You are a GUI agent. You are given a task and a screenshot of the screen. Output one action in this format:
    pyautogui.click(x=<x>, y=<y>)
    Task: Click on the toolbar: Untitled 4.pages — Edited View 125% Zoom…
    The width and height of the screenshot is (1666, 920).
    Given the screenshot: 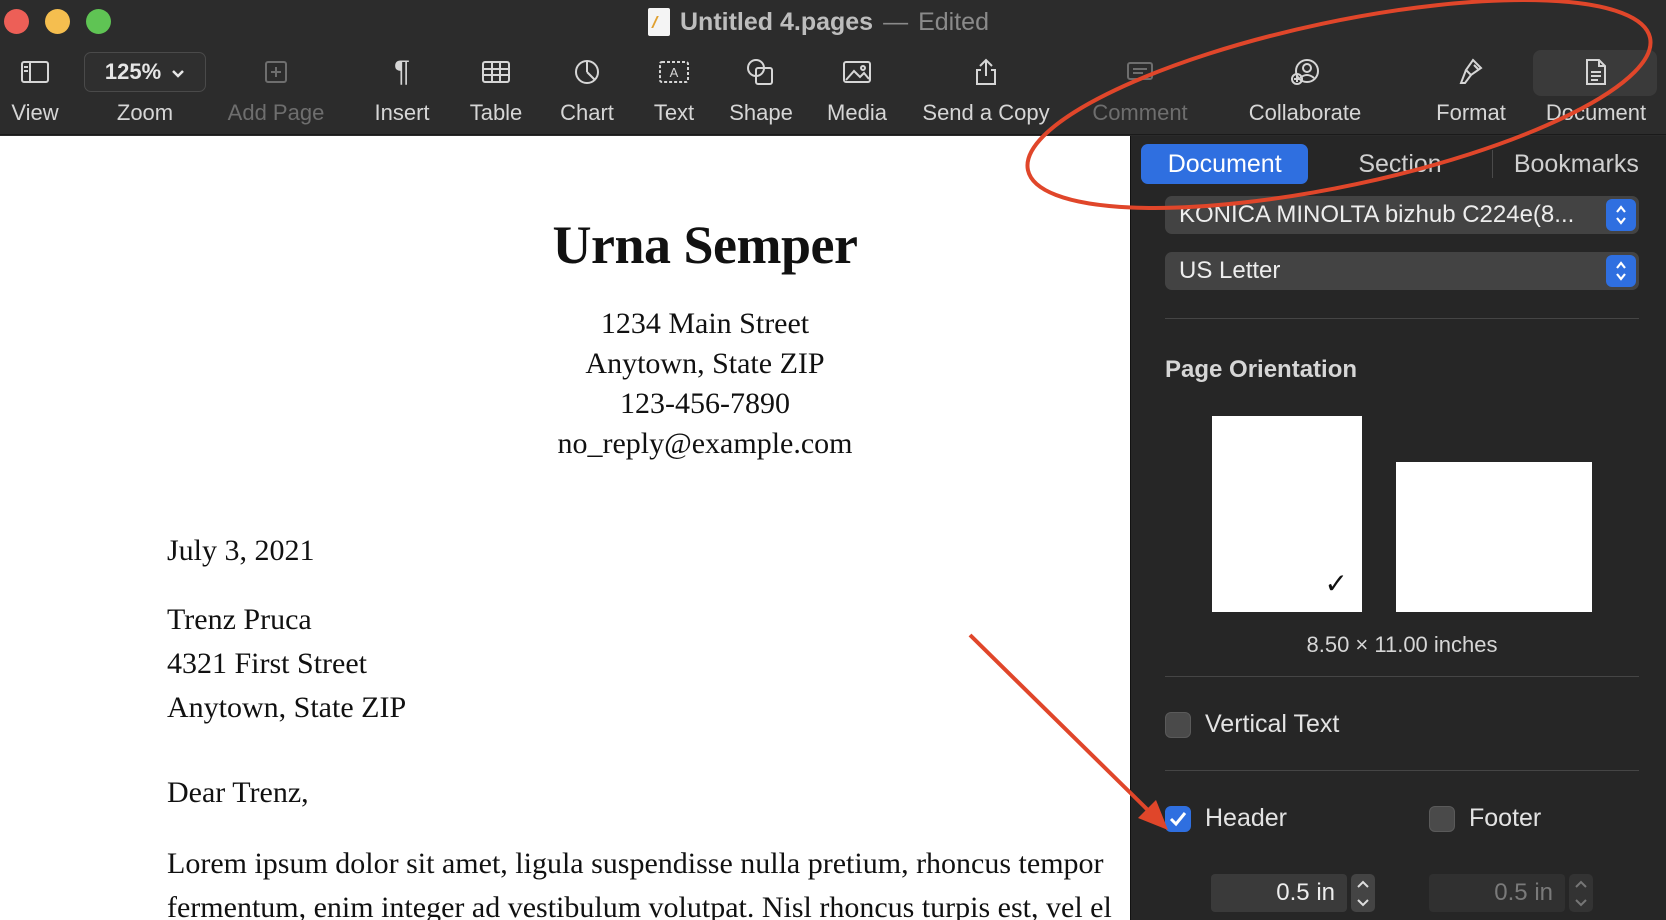 What is the action you would take?
    pyautogui.click(x=833, y=67)
    